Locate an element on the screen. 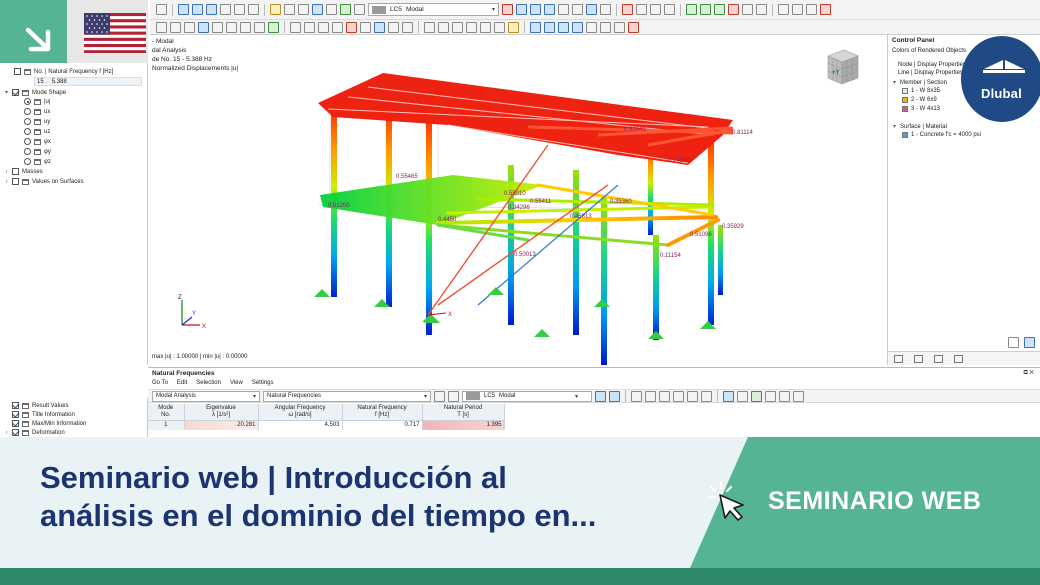 The width and height of the screenshot is (1040, 585). menu-view: View is located at coordinates (236, 383).